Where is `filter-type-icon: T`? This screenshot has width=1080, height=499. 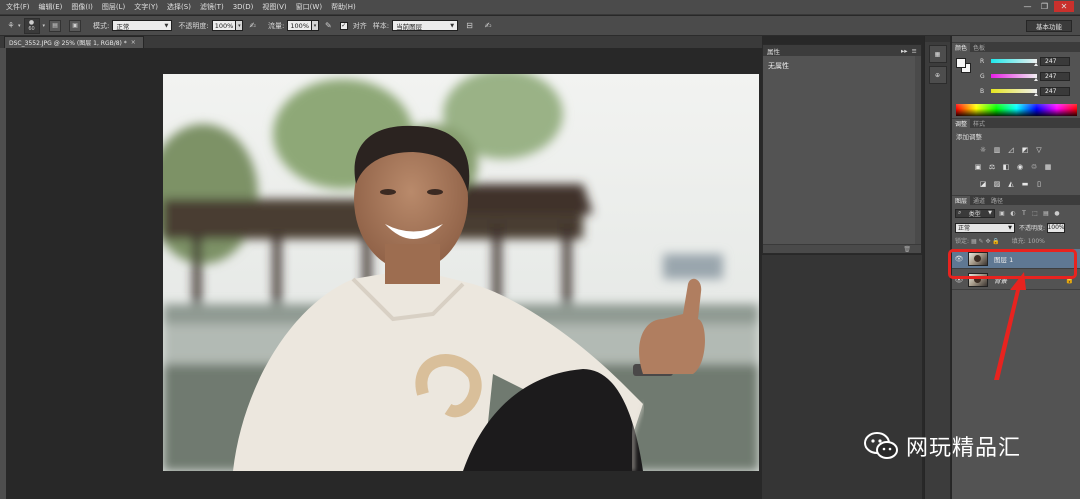 filter-type-icon: T is located at coordinates (1024, 213).